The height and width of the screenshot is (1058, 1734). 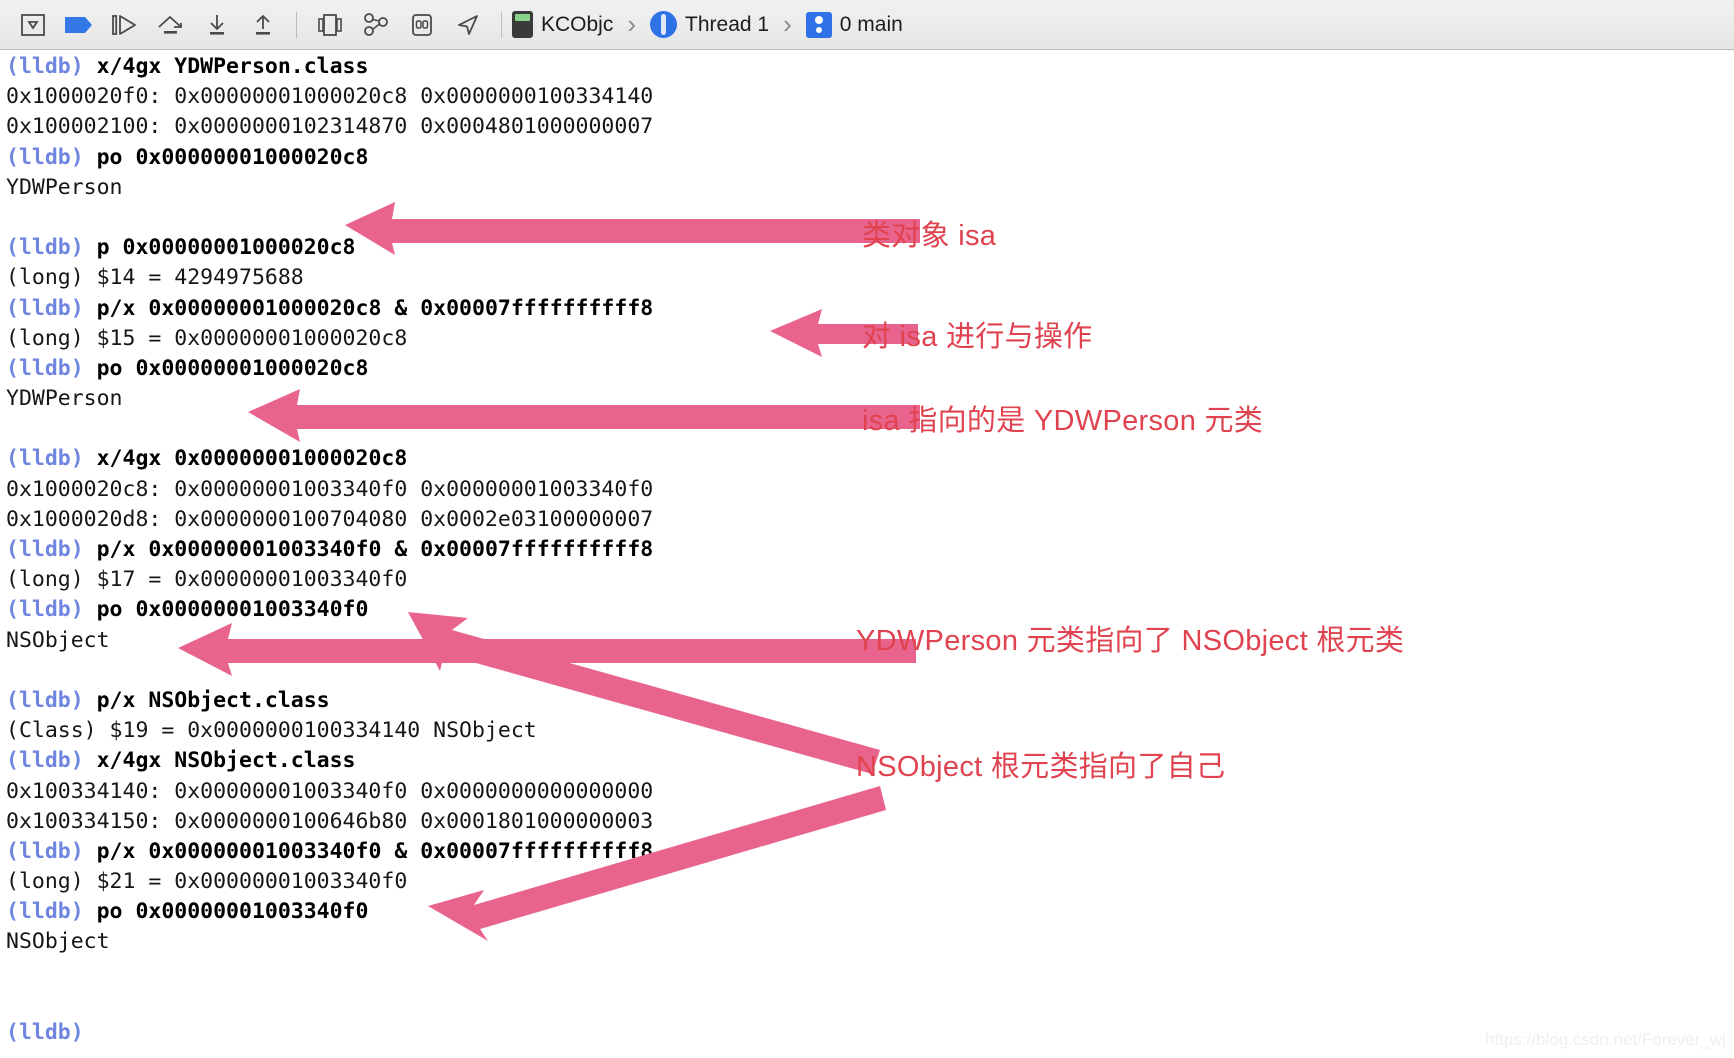 I want to click on breadcrumb-frame: 0 main, so click(x=871, y=25).